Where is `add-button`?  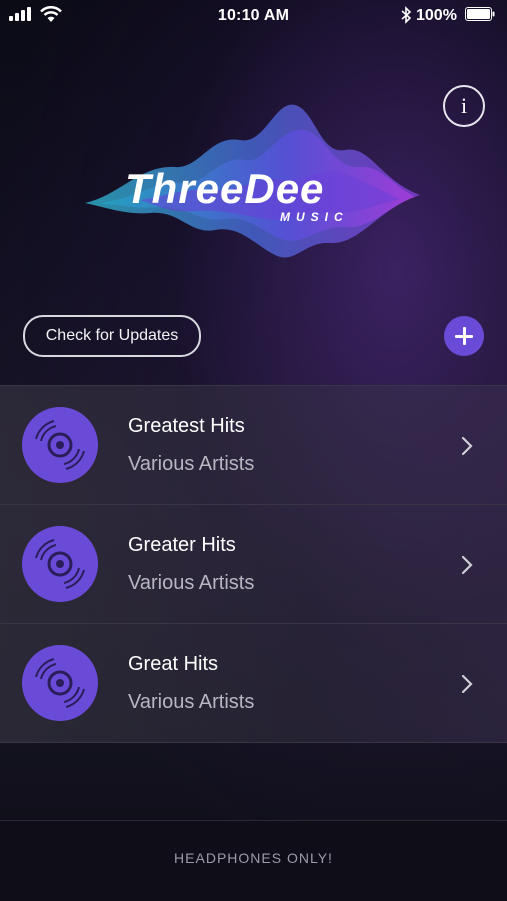
add-button is located at coordinates (464, 336).